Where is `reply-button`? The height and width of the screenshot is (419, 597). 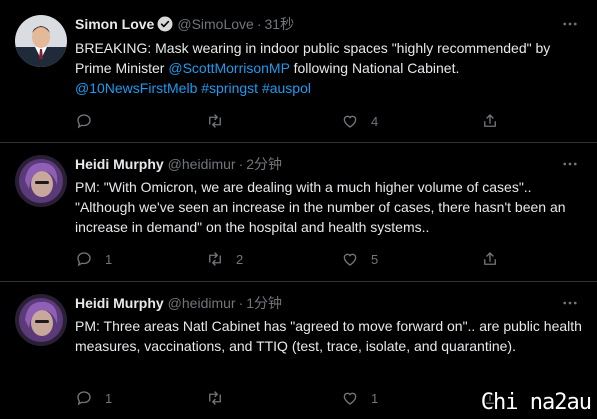 reply-button is located at coordinates (90, 121).